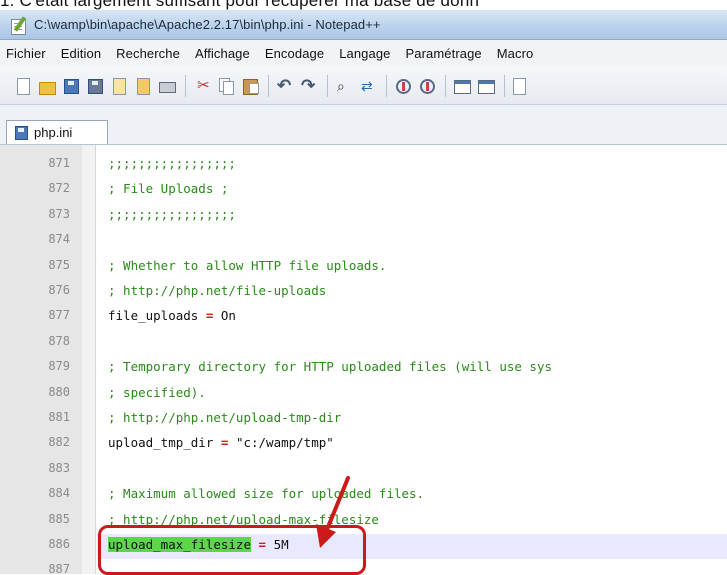  I want to click on code-line: 881 ; http://php.net/upload-tmp-dir, so click(363, 419).